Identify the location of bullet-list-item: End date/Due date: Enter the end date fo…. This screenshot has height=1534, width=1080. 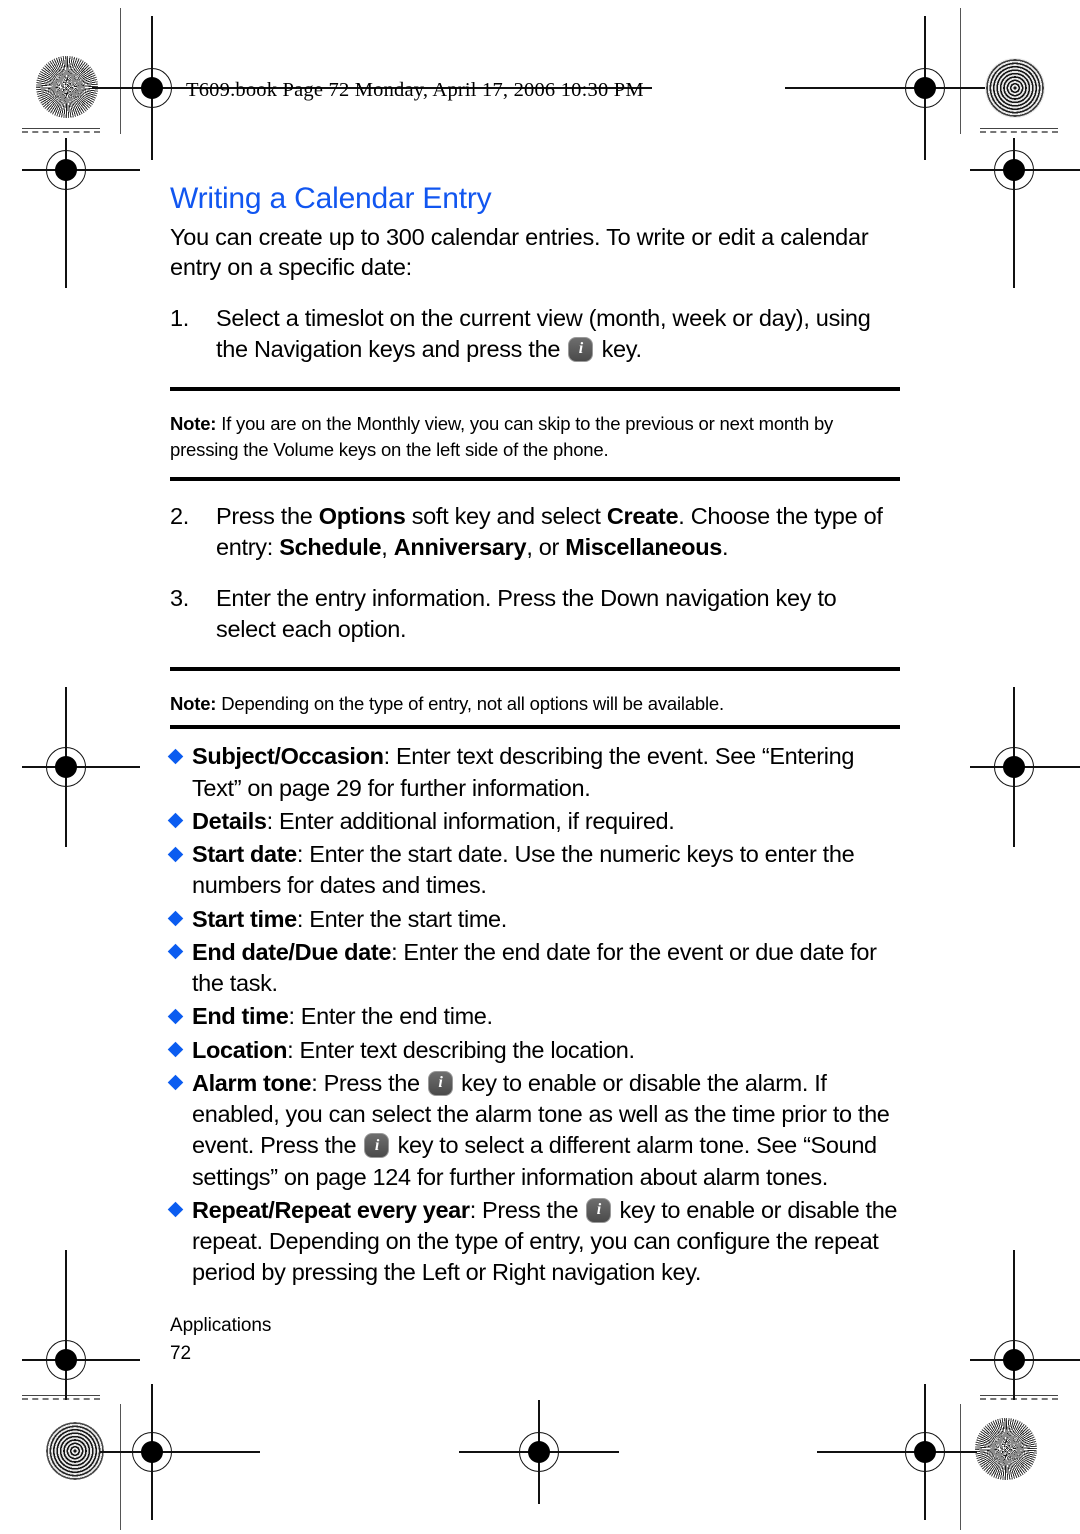
(533, 968).